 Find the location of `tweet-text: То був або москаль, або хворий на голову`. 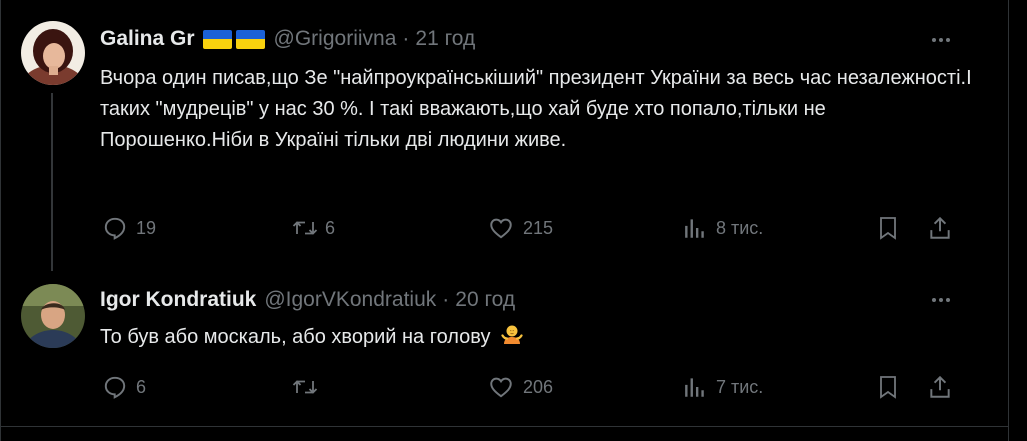

tweet-text: То був або москаль, або хворий на голову is located at coordinates (540, 337).